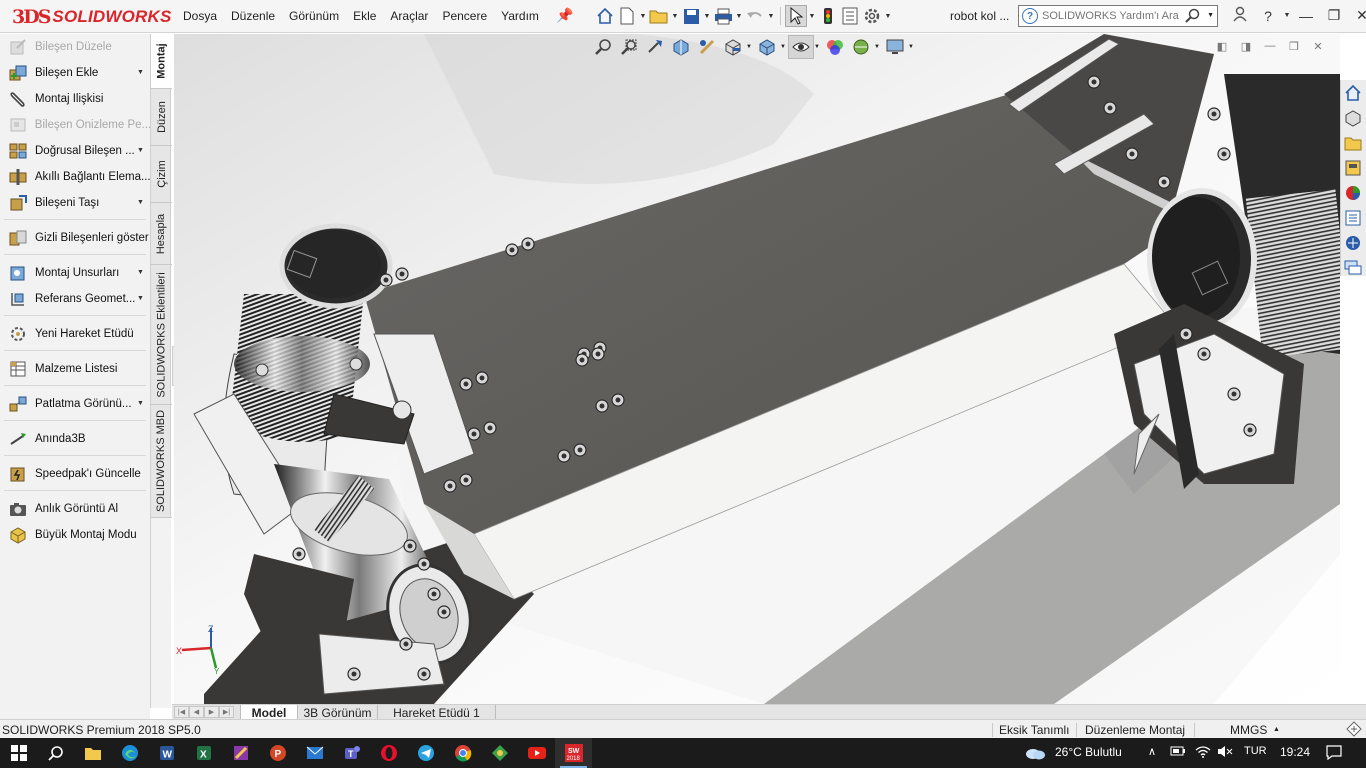 The height and width of the screenshot is (768, 1366). Describe the element at coordinates (675, 16) in the screenshot. I see `open-dropdown-icon: ▼` at that location.